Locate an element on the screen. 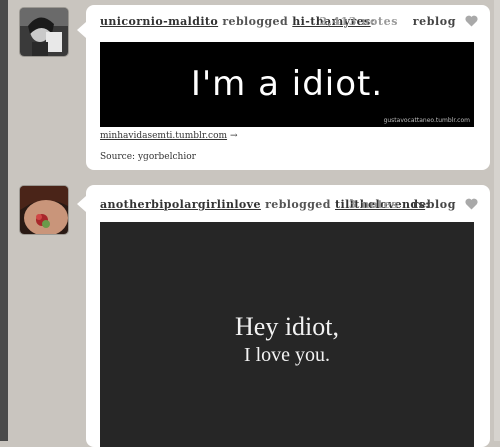 This screenshot has height=447, width=500. avatar-photo-back-tattoo is located at coordinates (44, 210).